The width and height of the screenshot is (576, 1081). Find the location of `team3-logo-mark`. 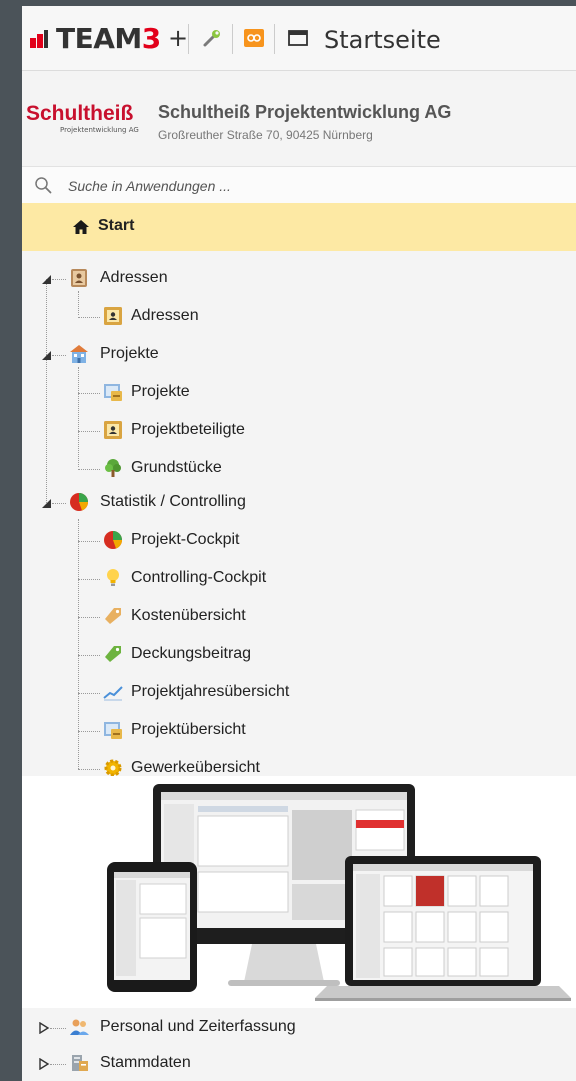

team3-logo-mark is located at coordinates (39, 39).